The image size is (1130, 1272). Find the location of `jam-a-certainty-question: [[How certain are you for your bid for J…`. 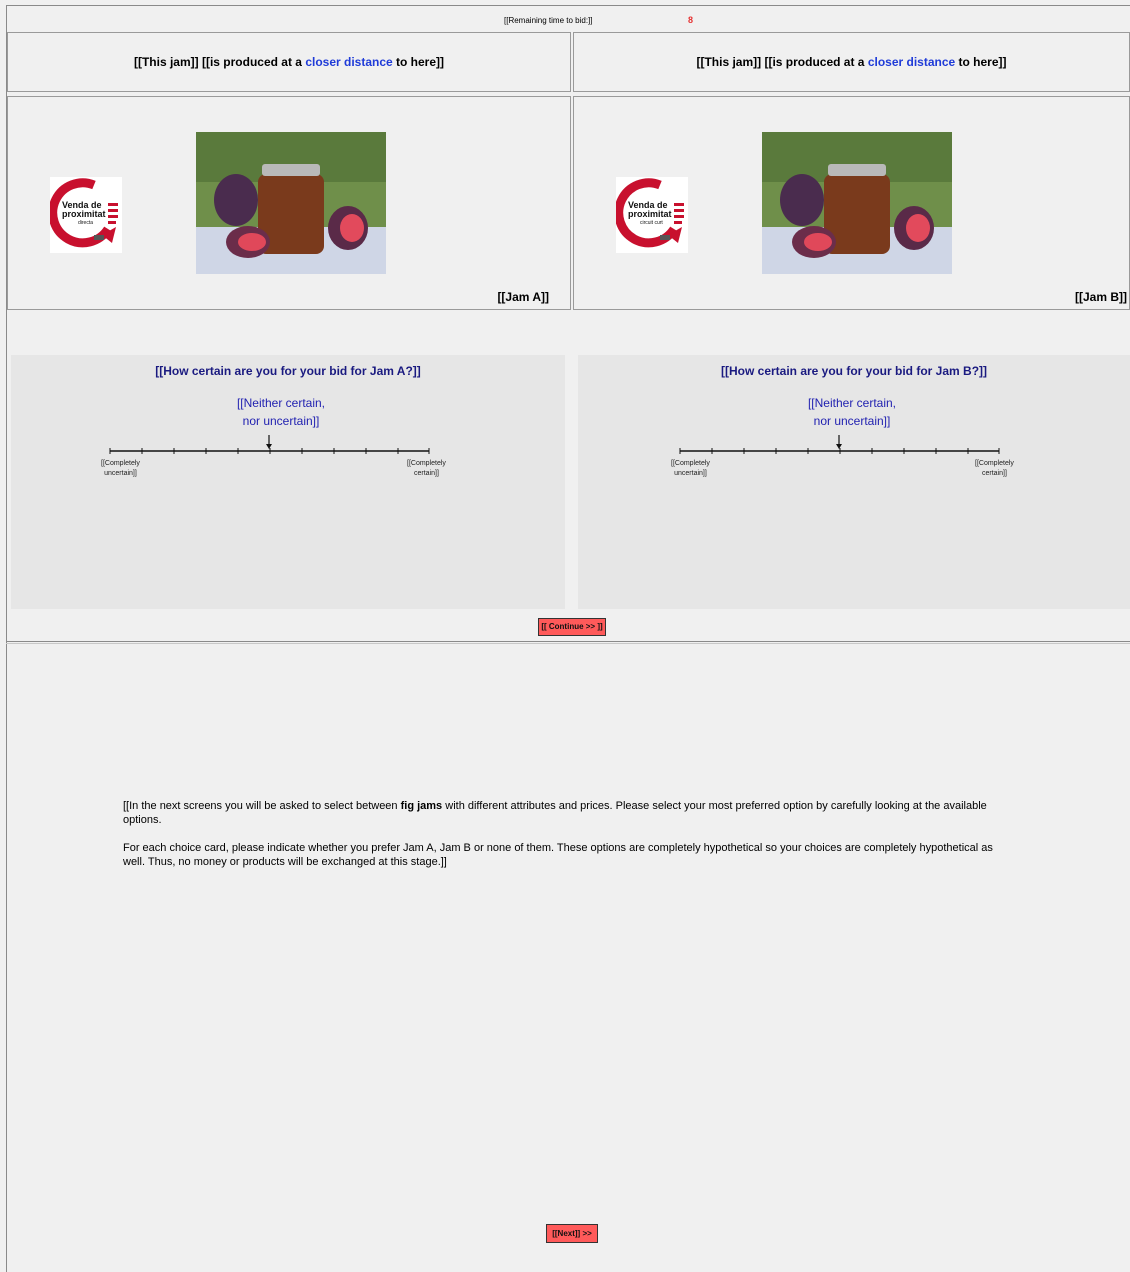

jam-a-certainty-question: [[How certain are you for your bid for J… is located at coordinates (288, 371).